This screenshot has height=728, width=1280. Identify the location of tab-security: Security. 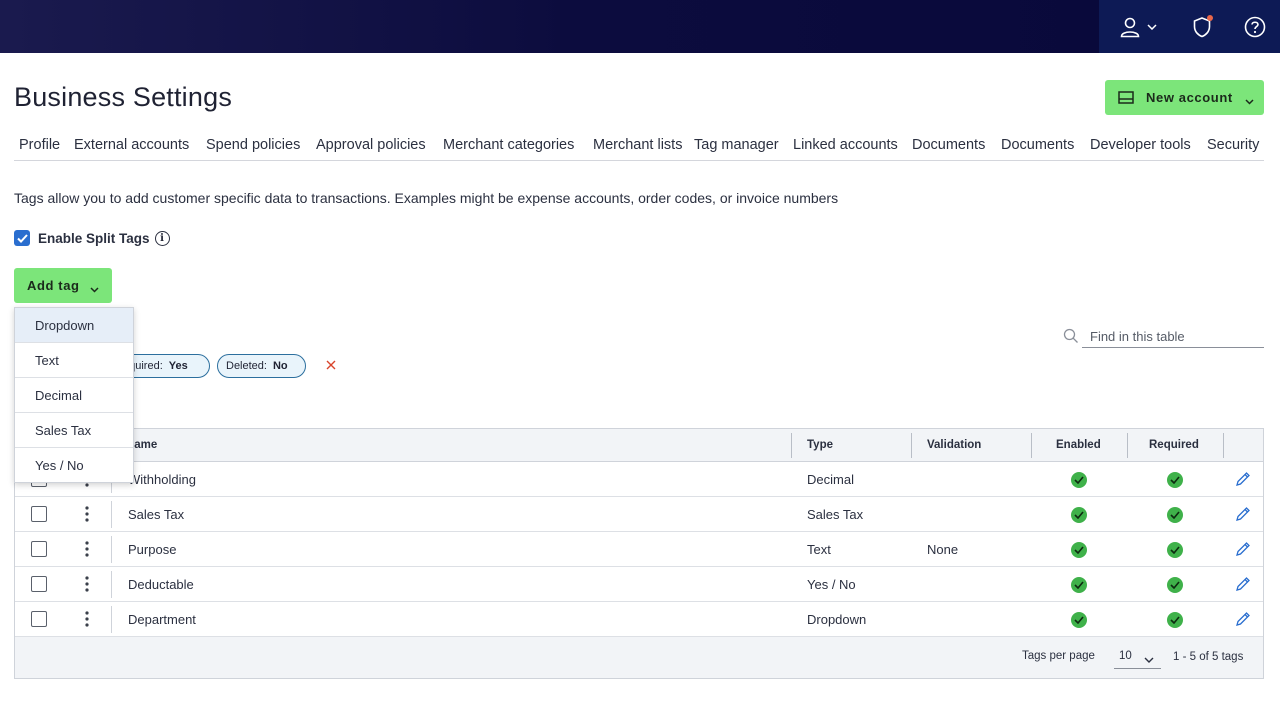
(1233, 145).